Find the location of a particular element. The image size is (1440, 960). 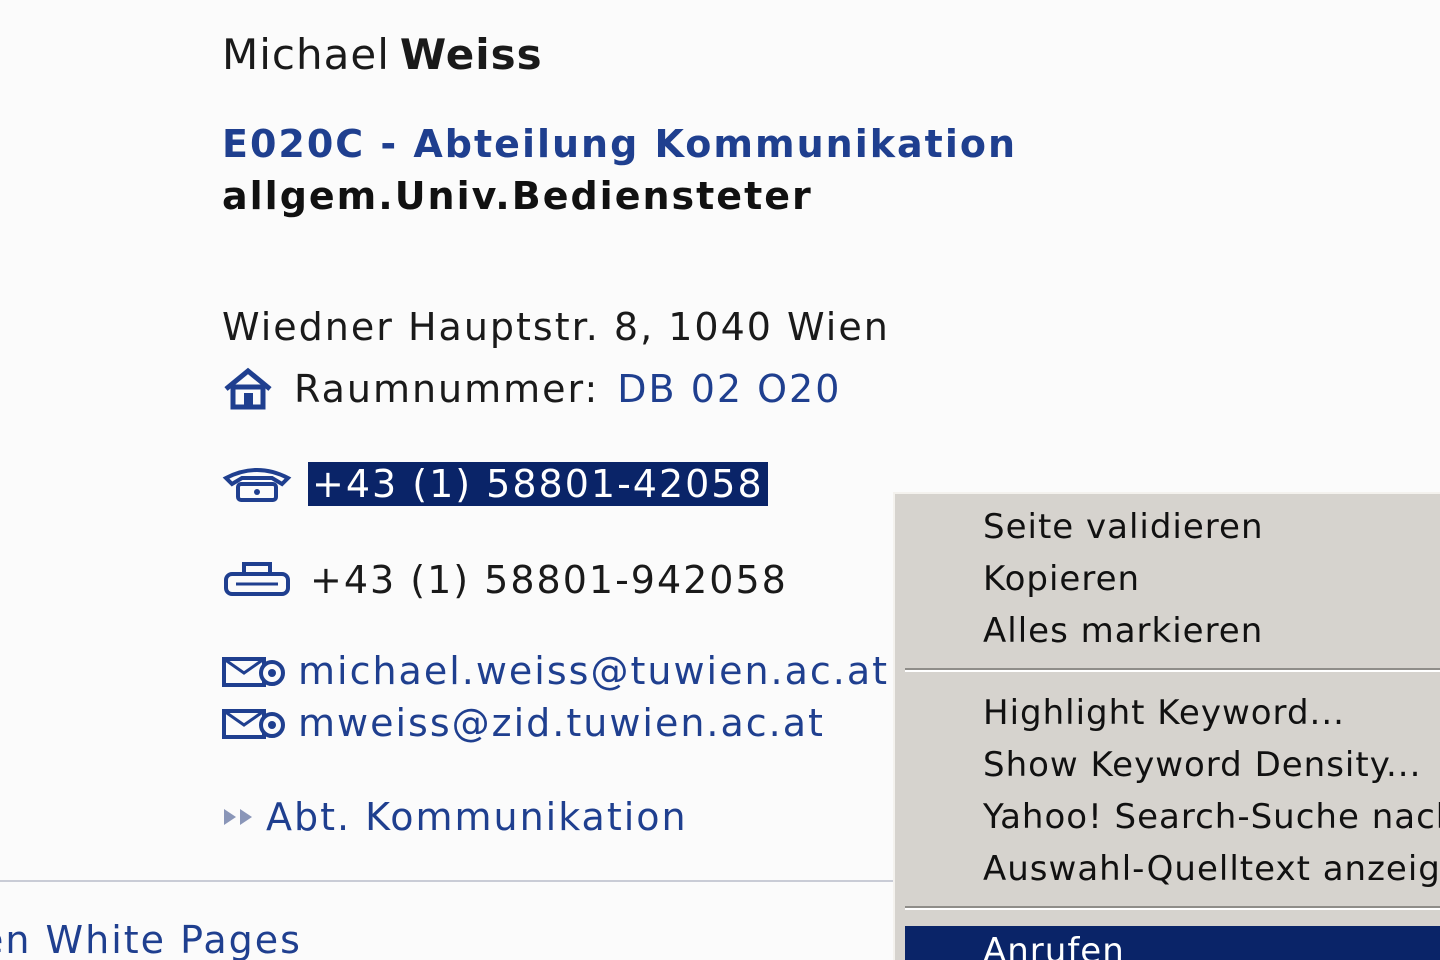

first-name: Michael is located at coordinates (306, 54).